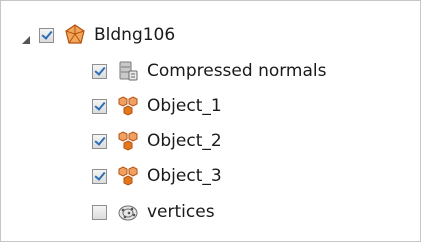 The image size is (421, 242). I want to click on tree-row-object-3: Object_3, so click(157, 176).